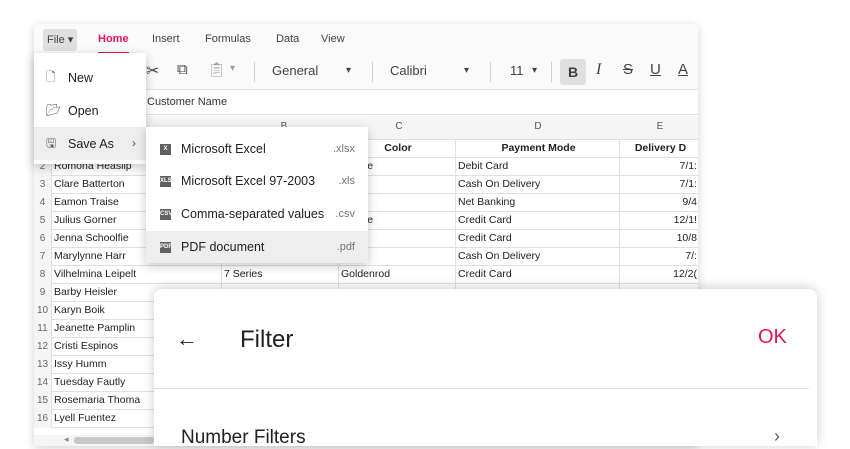 The height and width of the screenshot is (449, 850). I want to click on menu-item-label: New, so click(81, 78).